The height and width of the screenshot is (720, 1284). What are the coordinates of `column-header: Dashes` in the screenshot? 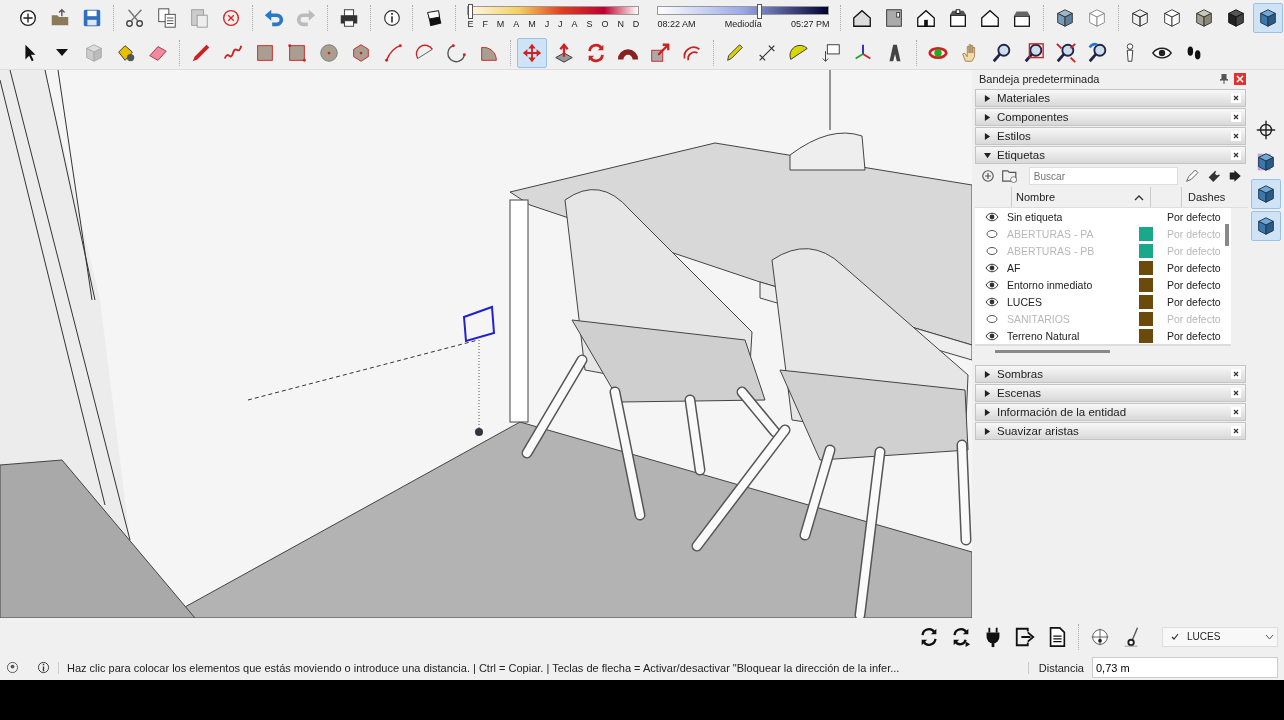 It's located at (1204, 197).